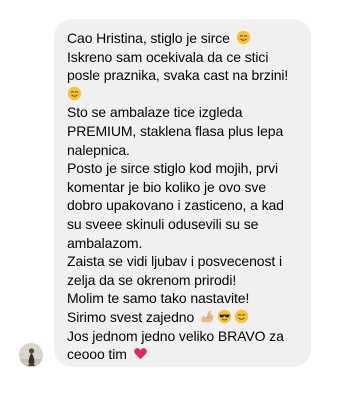 The width and height of the screenshot is (352, 397). Describe the element at coordinates (174, 261) in the screenshot. I see `message-line: Zaista se vidi ljubav i posvecenost i` at that location.